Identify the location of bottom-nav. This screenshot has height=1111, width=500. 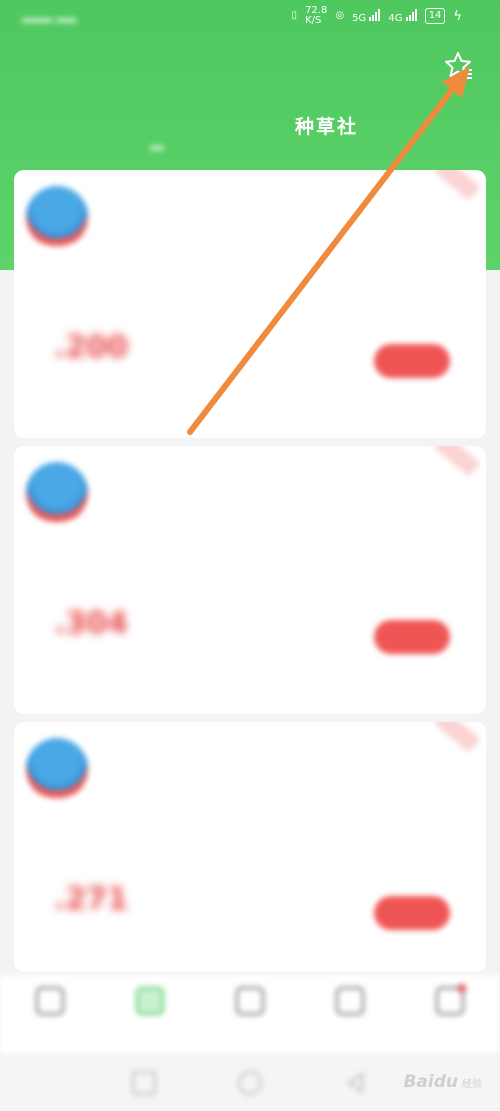
(250, 1015).